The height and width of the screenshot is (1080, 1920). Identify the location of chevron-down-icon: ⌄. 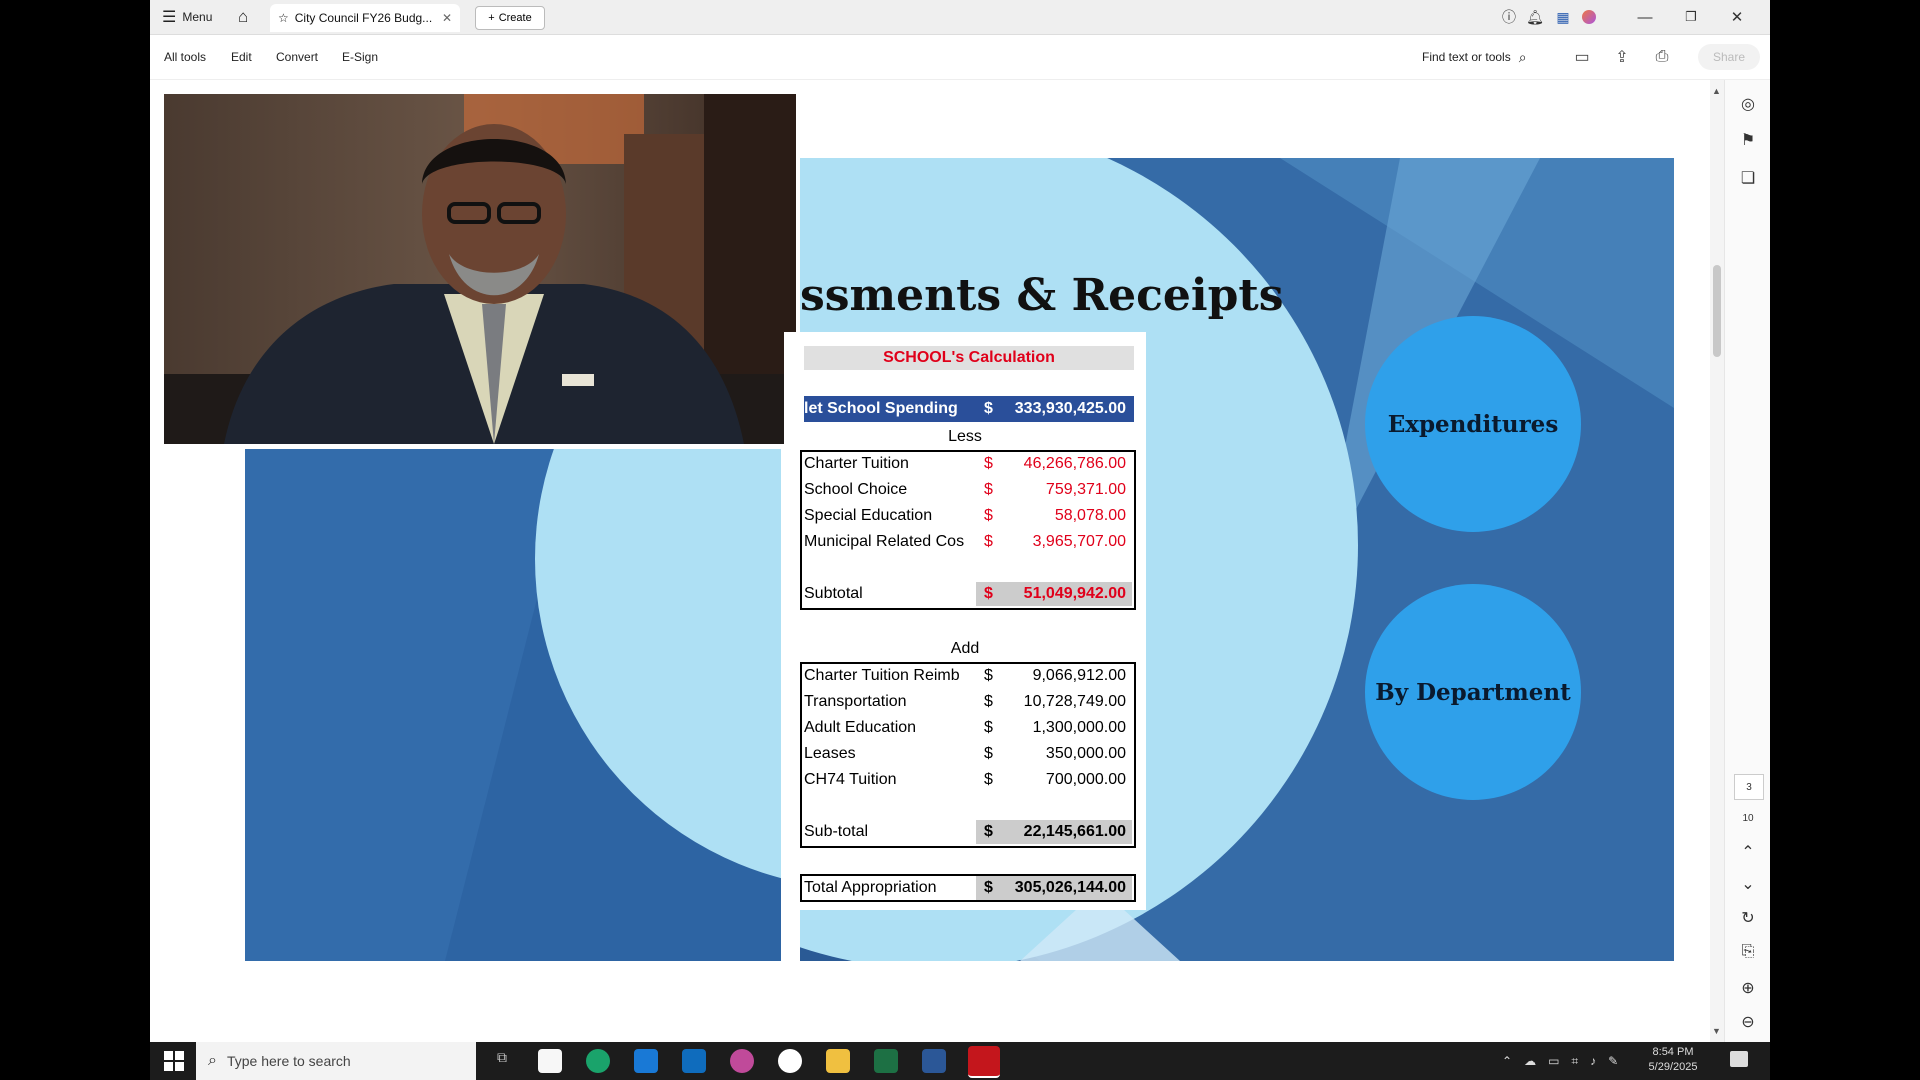
(1748, 884).